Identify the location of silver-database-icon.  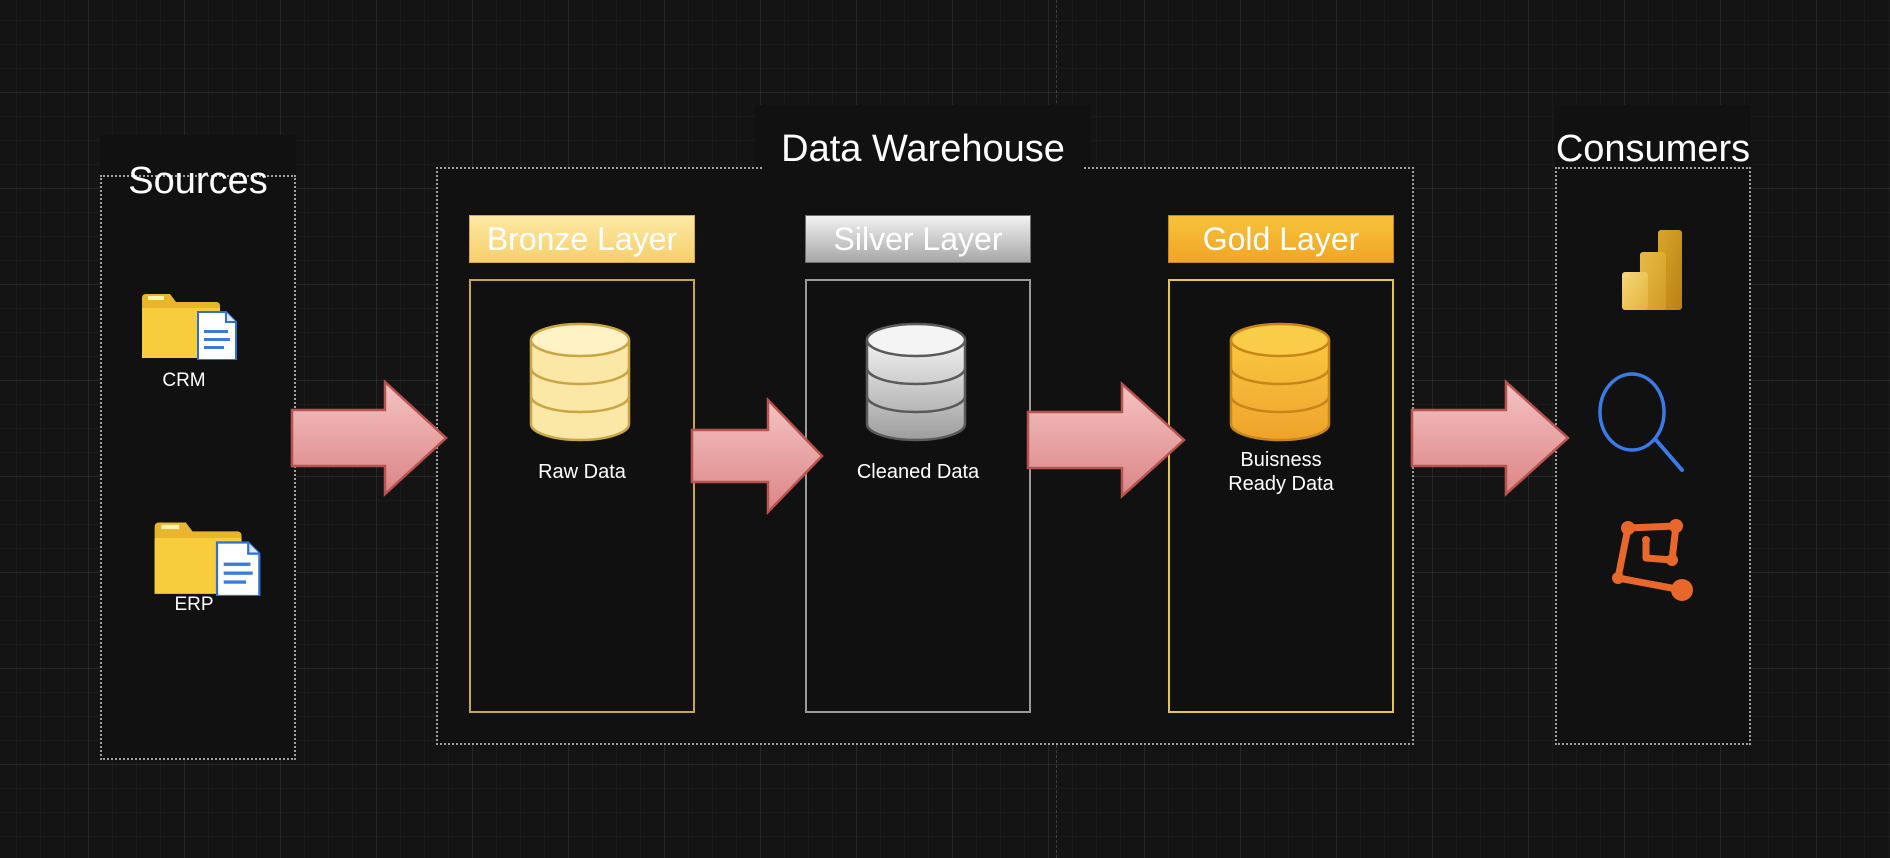
(916, 384).